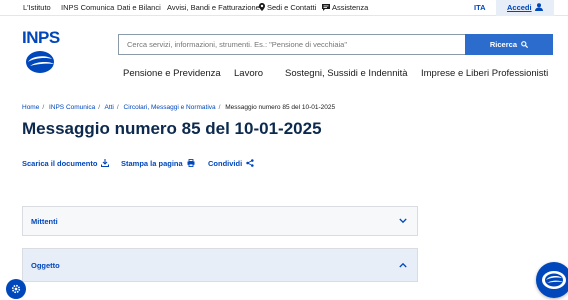 The width and height of the screenshot is (568, 300). What do you see at coordinates (152, 163) in the screenshot?
I see `print-label: Stampa la pagina` at bounding box center [152, 163].